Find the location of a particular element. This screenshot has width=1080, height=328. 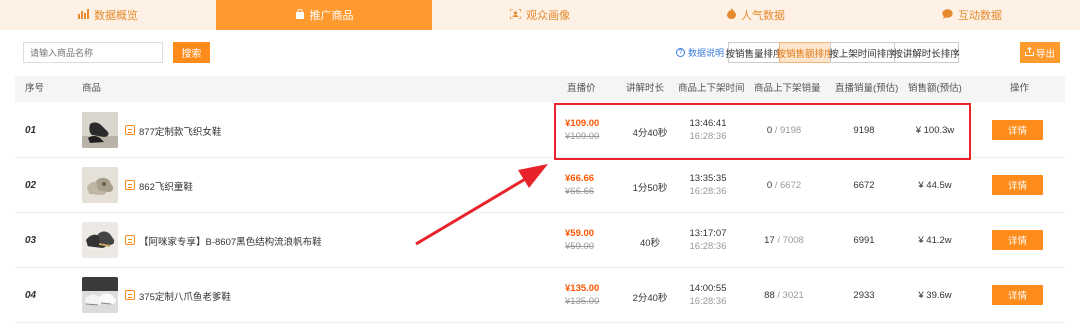

header-action: 操作 is located at coordinates (1020, 88).